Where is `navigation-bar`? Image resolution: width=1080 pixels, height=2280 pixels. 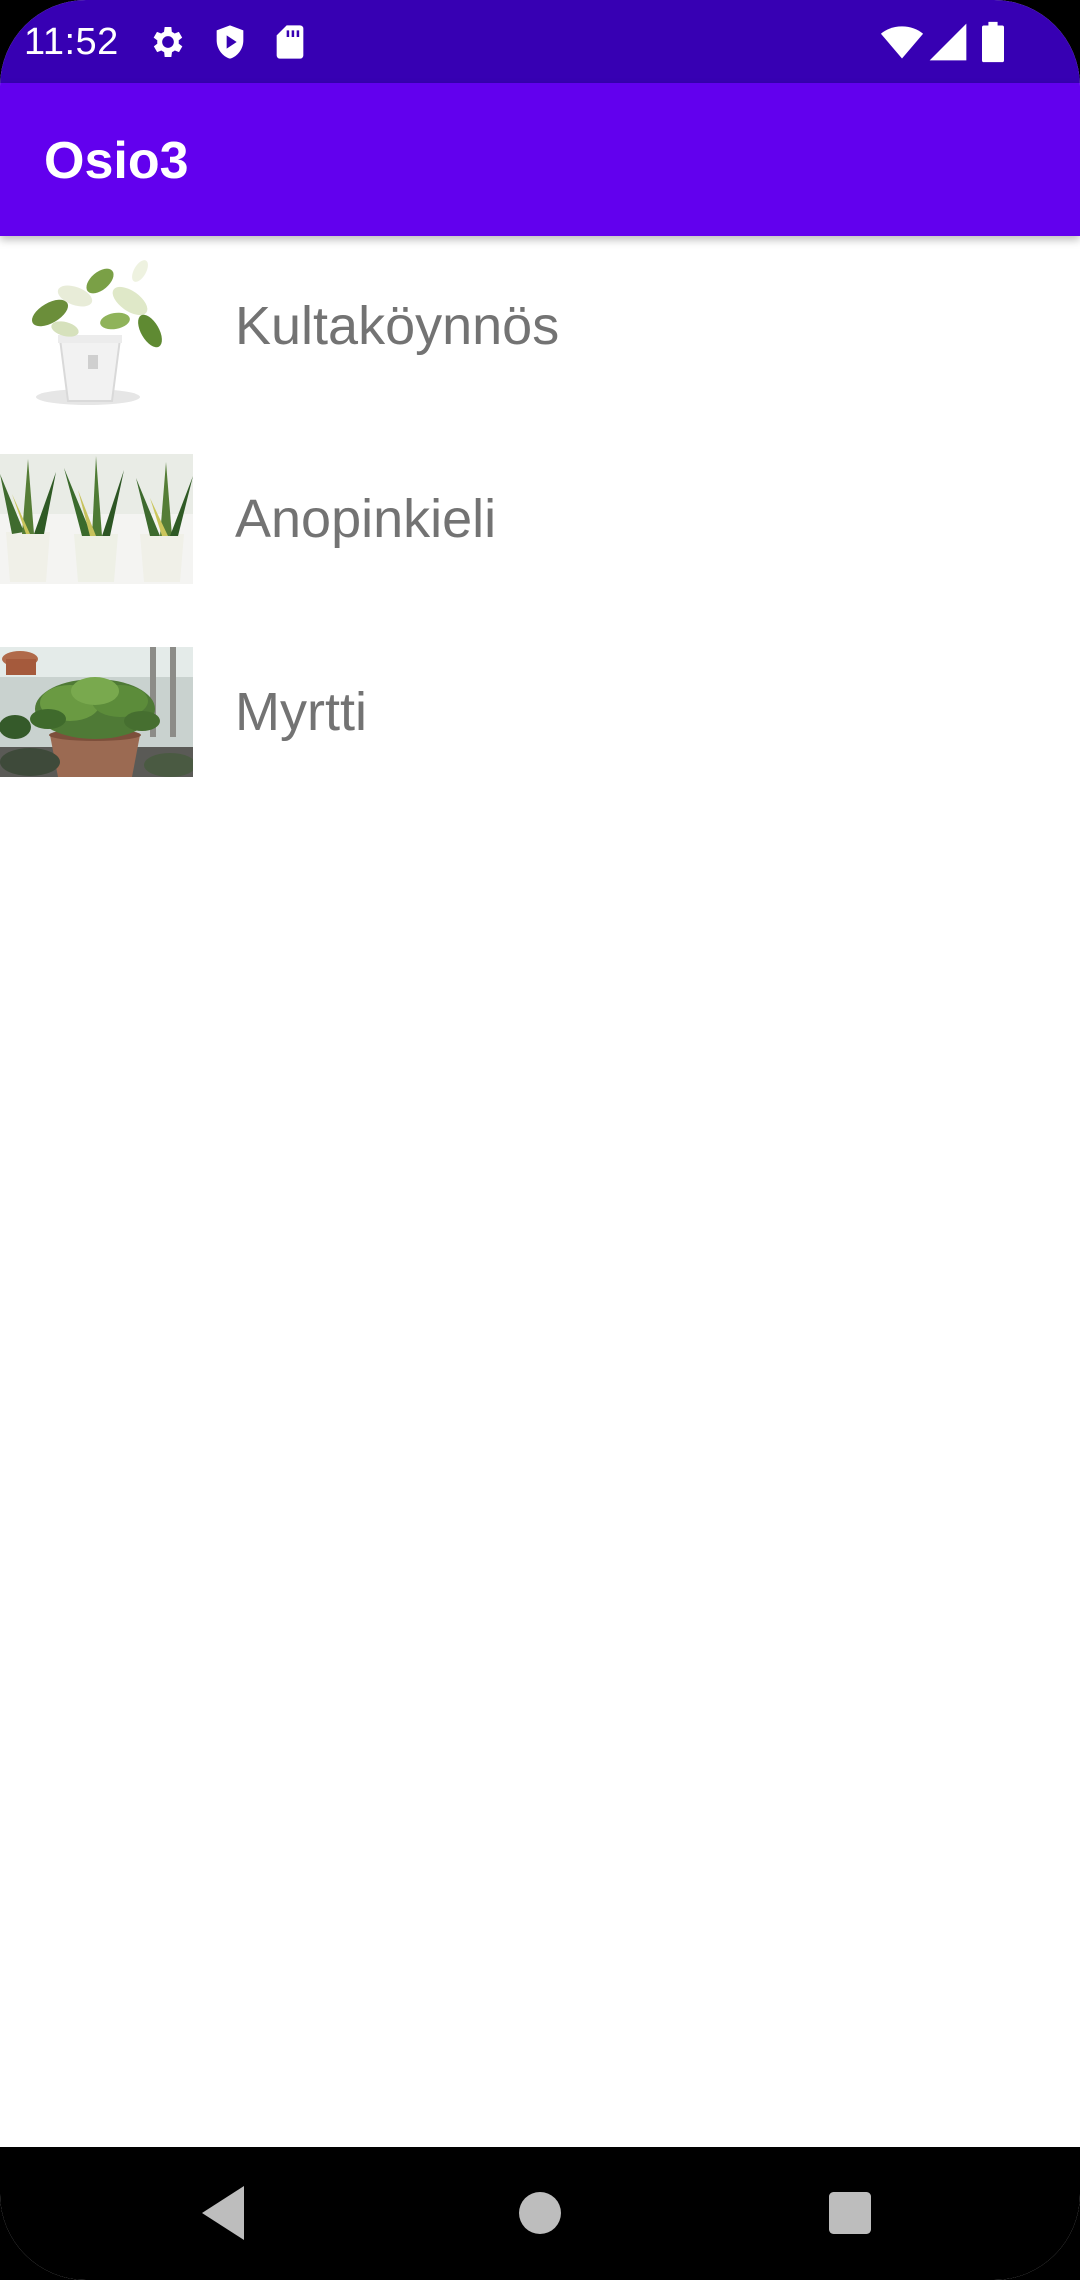
navigation-bar is located at coordinates (540, 2213).